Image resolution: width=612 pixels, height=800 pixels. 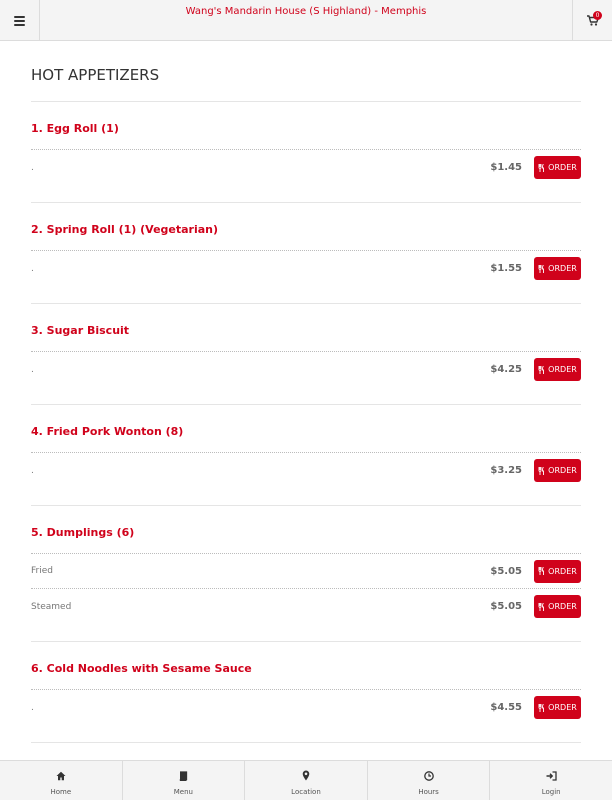 I want to click on login-icon, so click(x=551, y=775).